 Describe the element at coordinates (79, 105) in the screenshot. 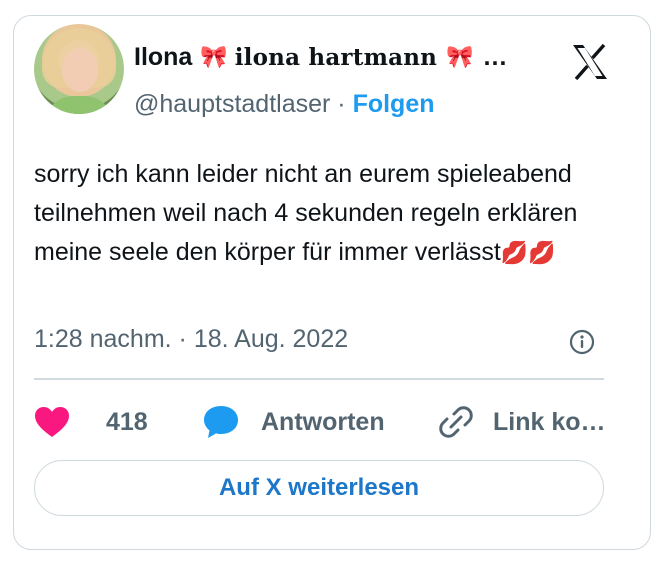

I see `avatar-shirt` at that location.